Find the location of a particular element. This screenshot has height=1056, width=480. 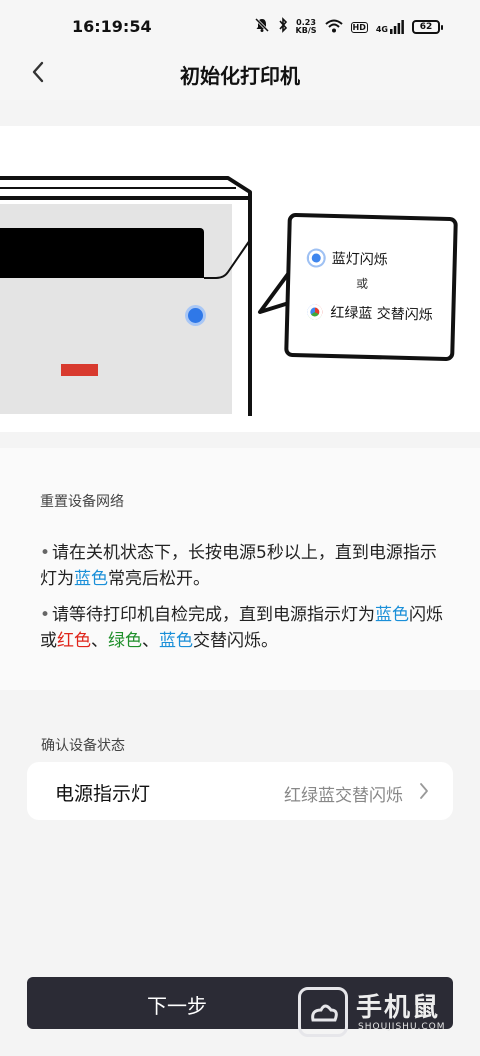

watermark-logo: 手机鼠 SHOUJISHU.COM is located at coordinates (378, 1015).